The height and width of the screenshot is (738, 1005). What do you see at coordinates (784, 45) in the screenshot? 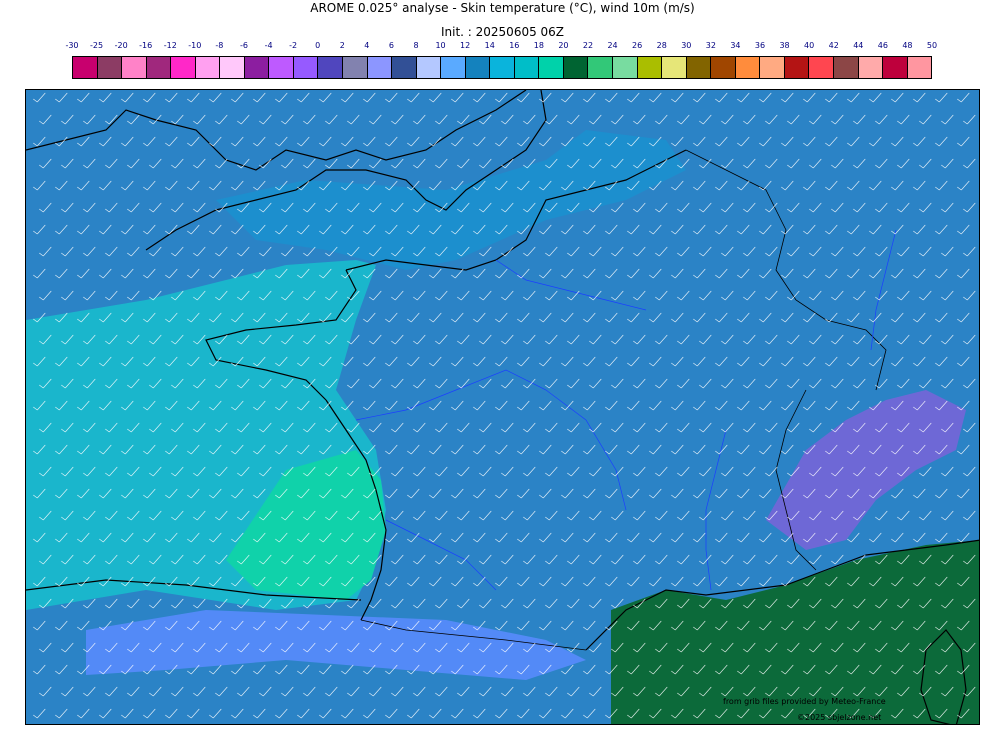
I see `colorbar-label: 38` at bounding box center [784, 45].